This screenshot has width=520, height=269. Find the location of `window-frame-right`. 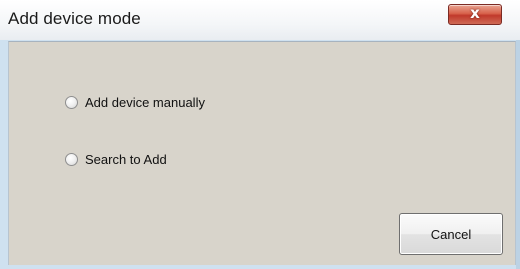

window-frame-right is located at coordinates (518, 154).